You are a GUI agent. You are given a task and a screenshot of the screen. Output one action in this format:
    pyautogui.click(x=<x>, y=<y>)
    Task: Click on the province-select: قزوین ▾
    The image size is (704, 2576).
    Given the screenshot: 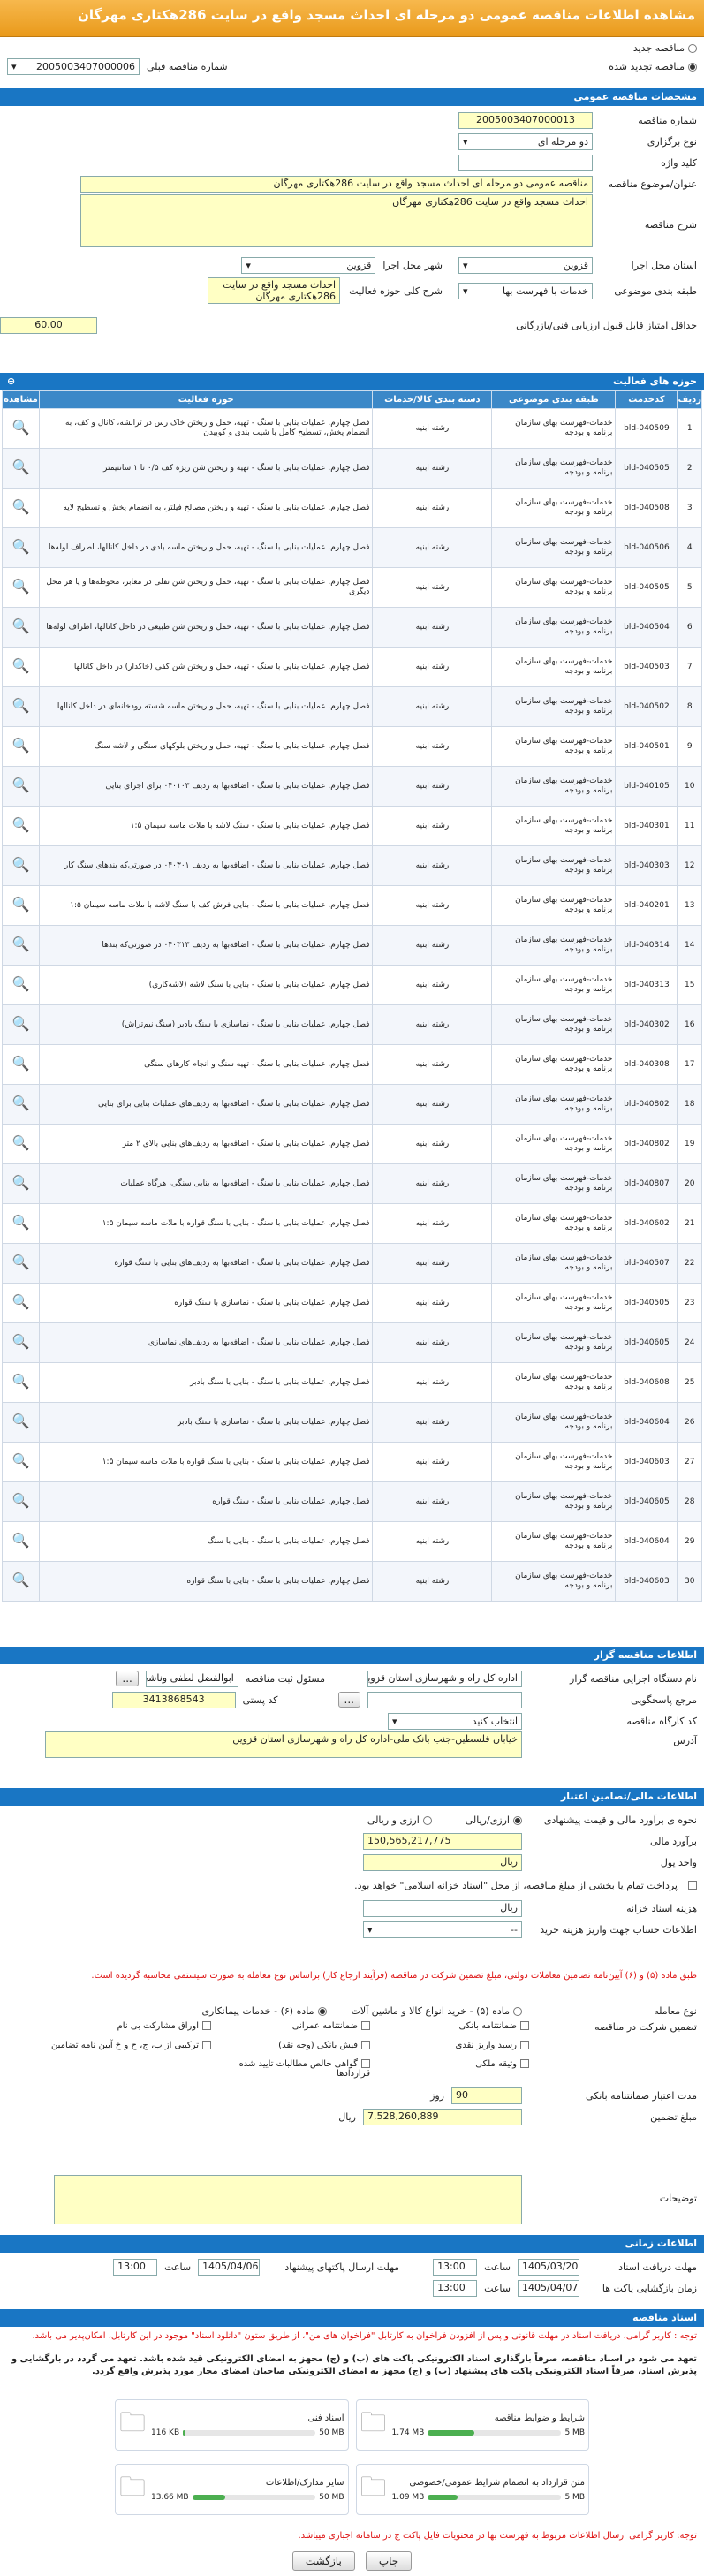 What is the action you would take?
    pyautogui.click(x=525, y=265)
    